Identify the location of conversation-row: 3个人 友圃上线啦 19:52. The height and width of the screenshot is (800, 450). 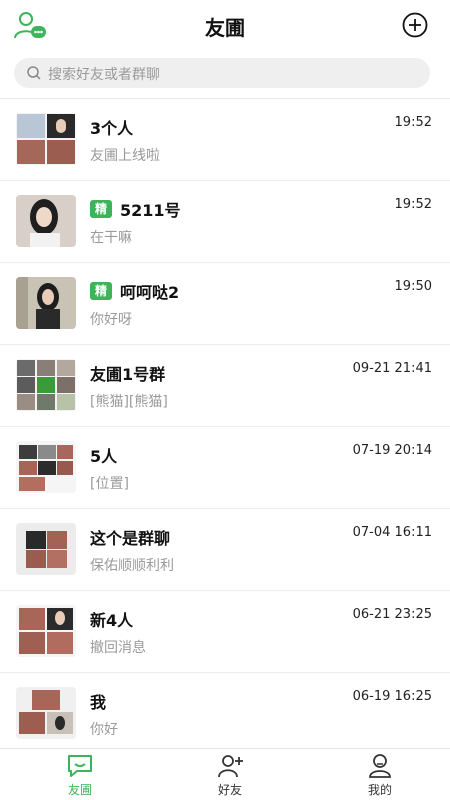
(225, 139).